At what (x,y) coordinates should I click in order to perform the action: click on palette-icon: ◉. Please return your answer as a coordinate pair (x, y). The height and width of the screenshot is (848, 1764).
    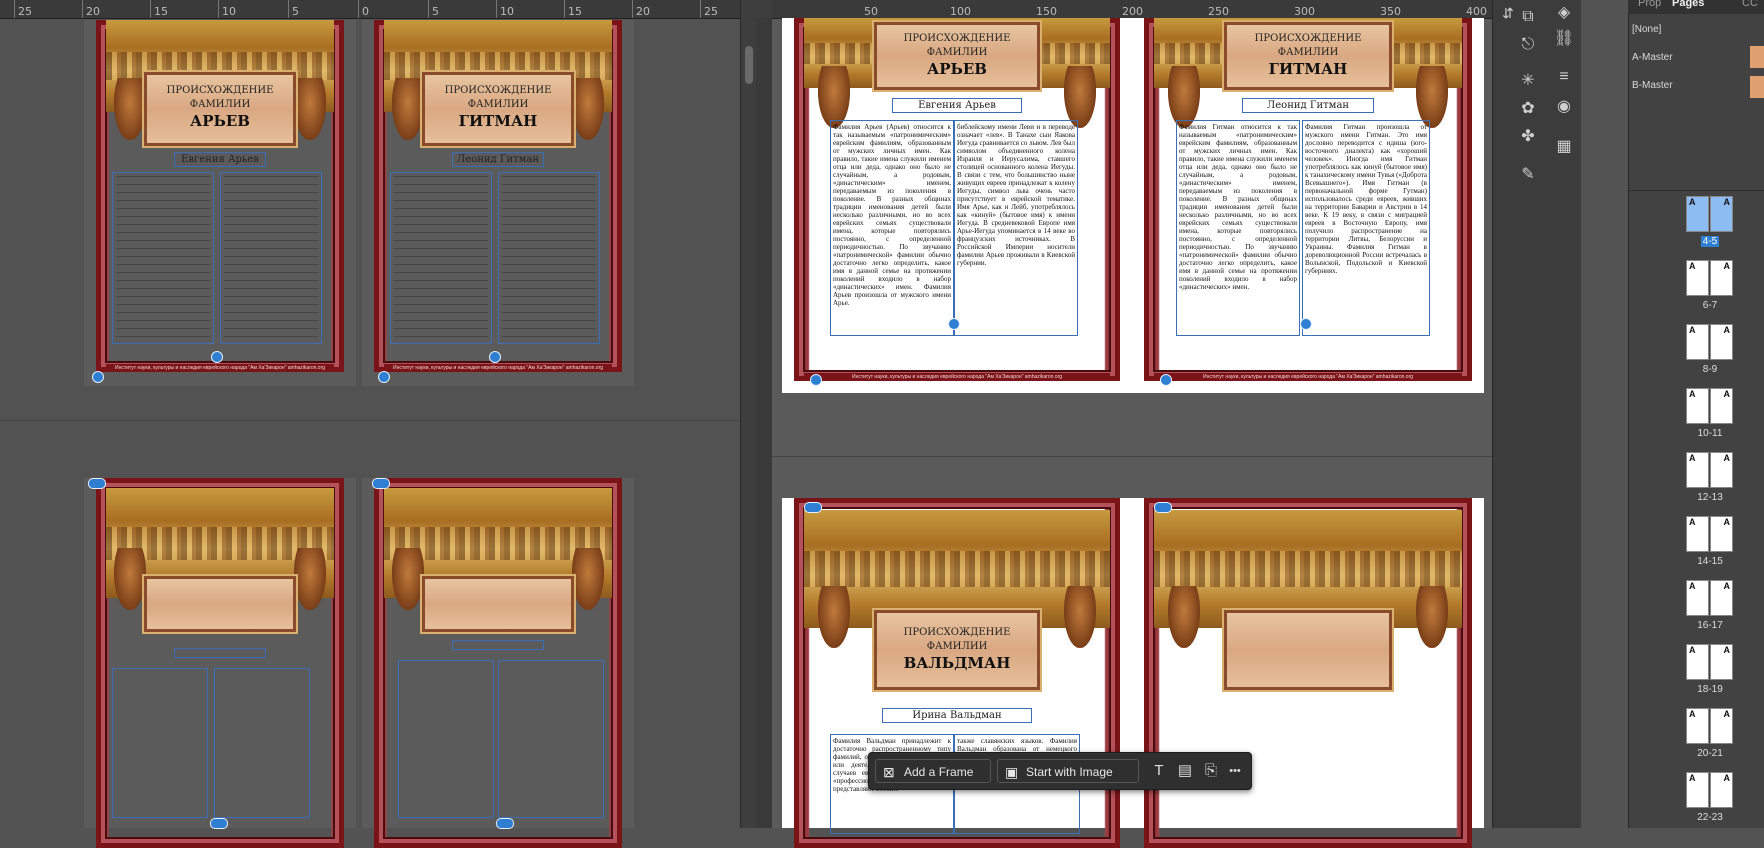
    Looking at the image, I should click on (1564, 107).